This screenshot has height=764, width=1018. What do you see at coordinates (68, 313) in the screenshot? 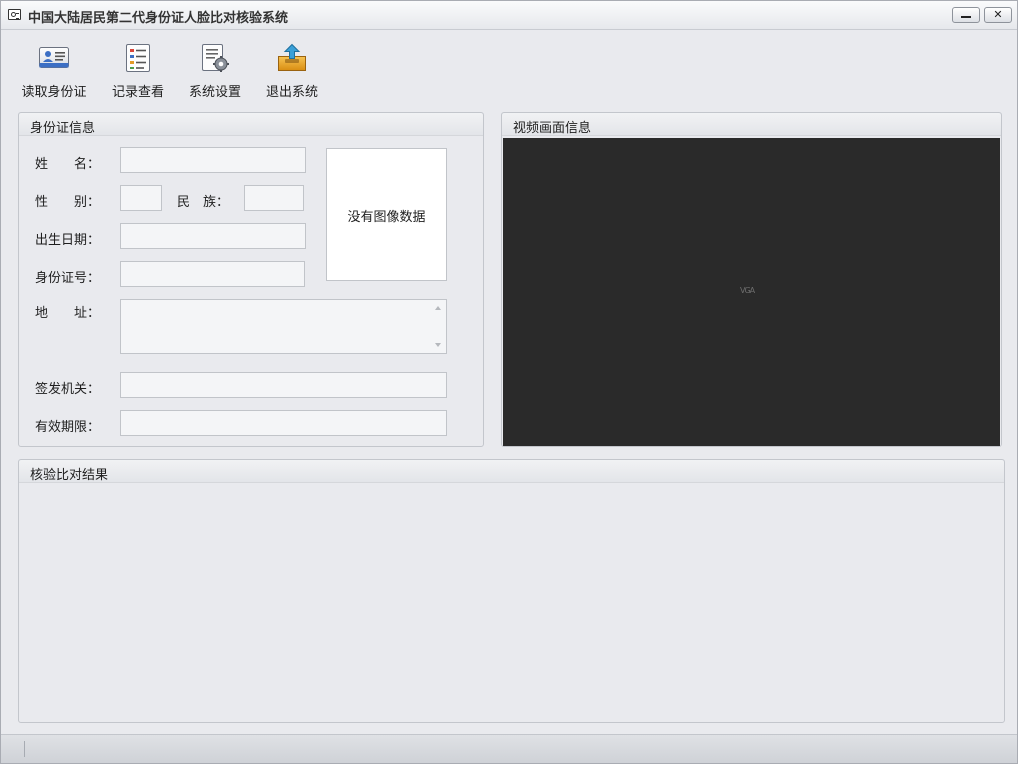
I see `address-label: 地 址：` at bounding box center [68, 313].